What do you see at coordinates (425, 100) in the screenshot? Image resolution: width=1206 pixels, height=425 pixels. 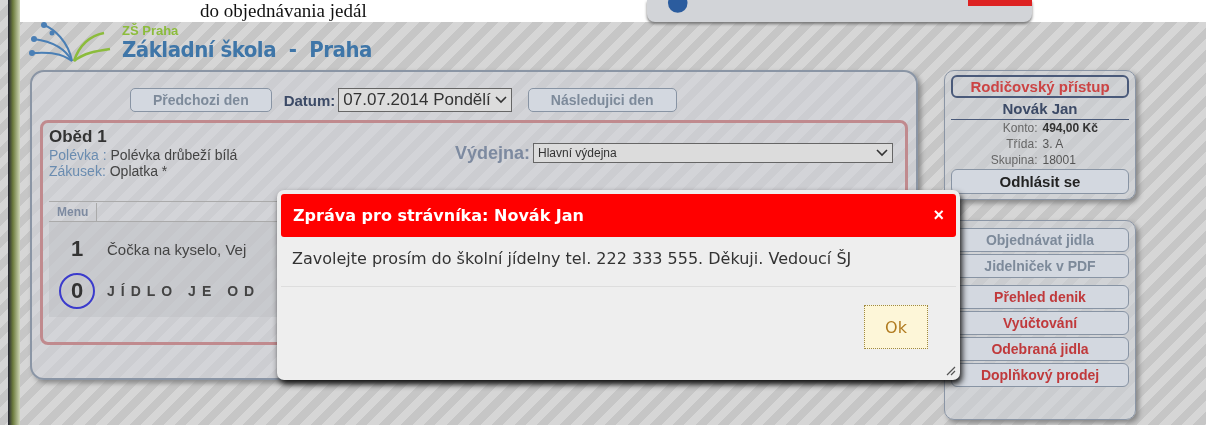 I see `date-select: 07.07.2014 Pondělí` at bounding box center [425, 100].